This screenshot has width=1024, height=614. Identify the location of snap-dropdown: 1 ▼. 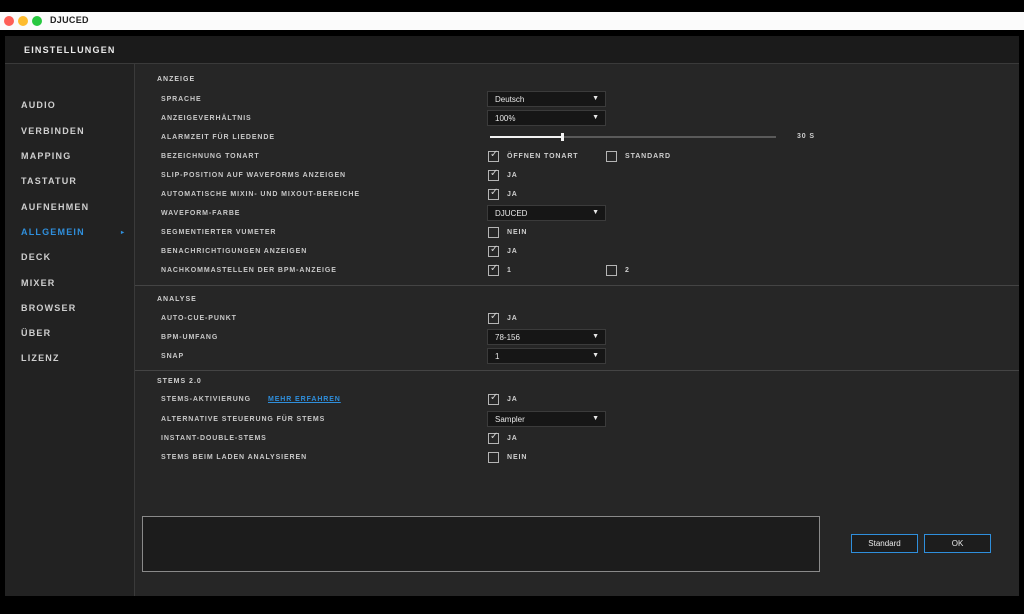
(546, 356).